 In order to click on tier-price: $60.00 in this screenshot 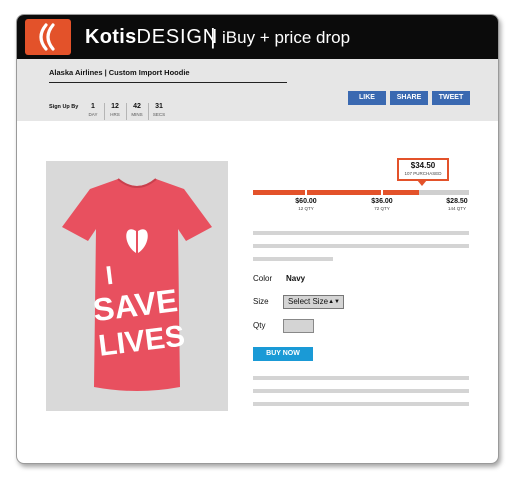, I will do `click(306, 201)`.